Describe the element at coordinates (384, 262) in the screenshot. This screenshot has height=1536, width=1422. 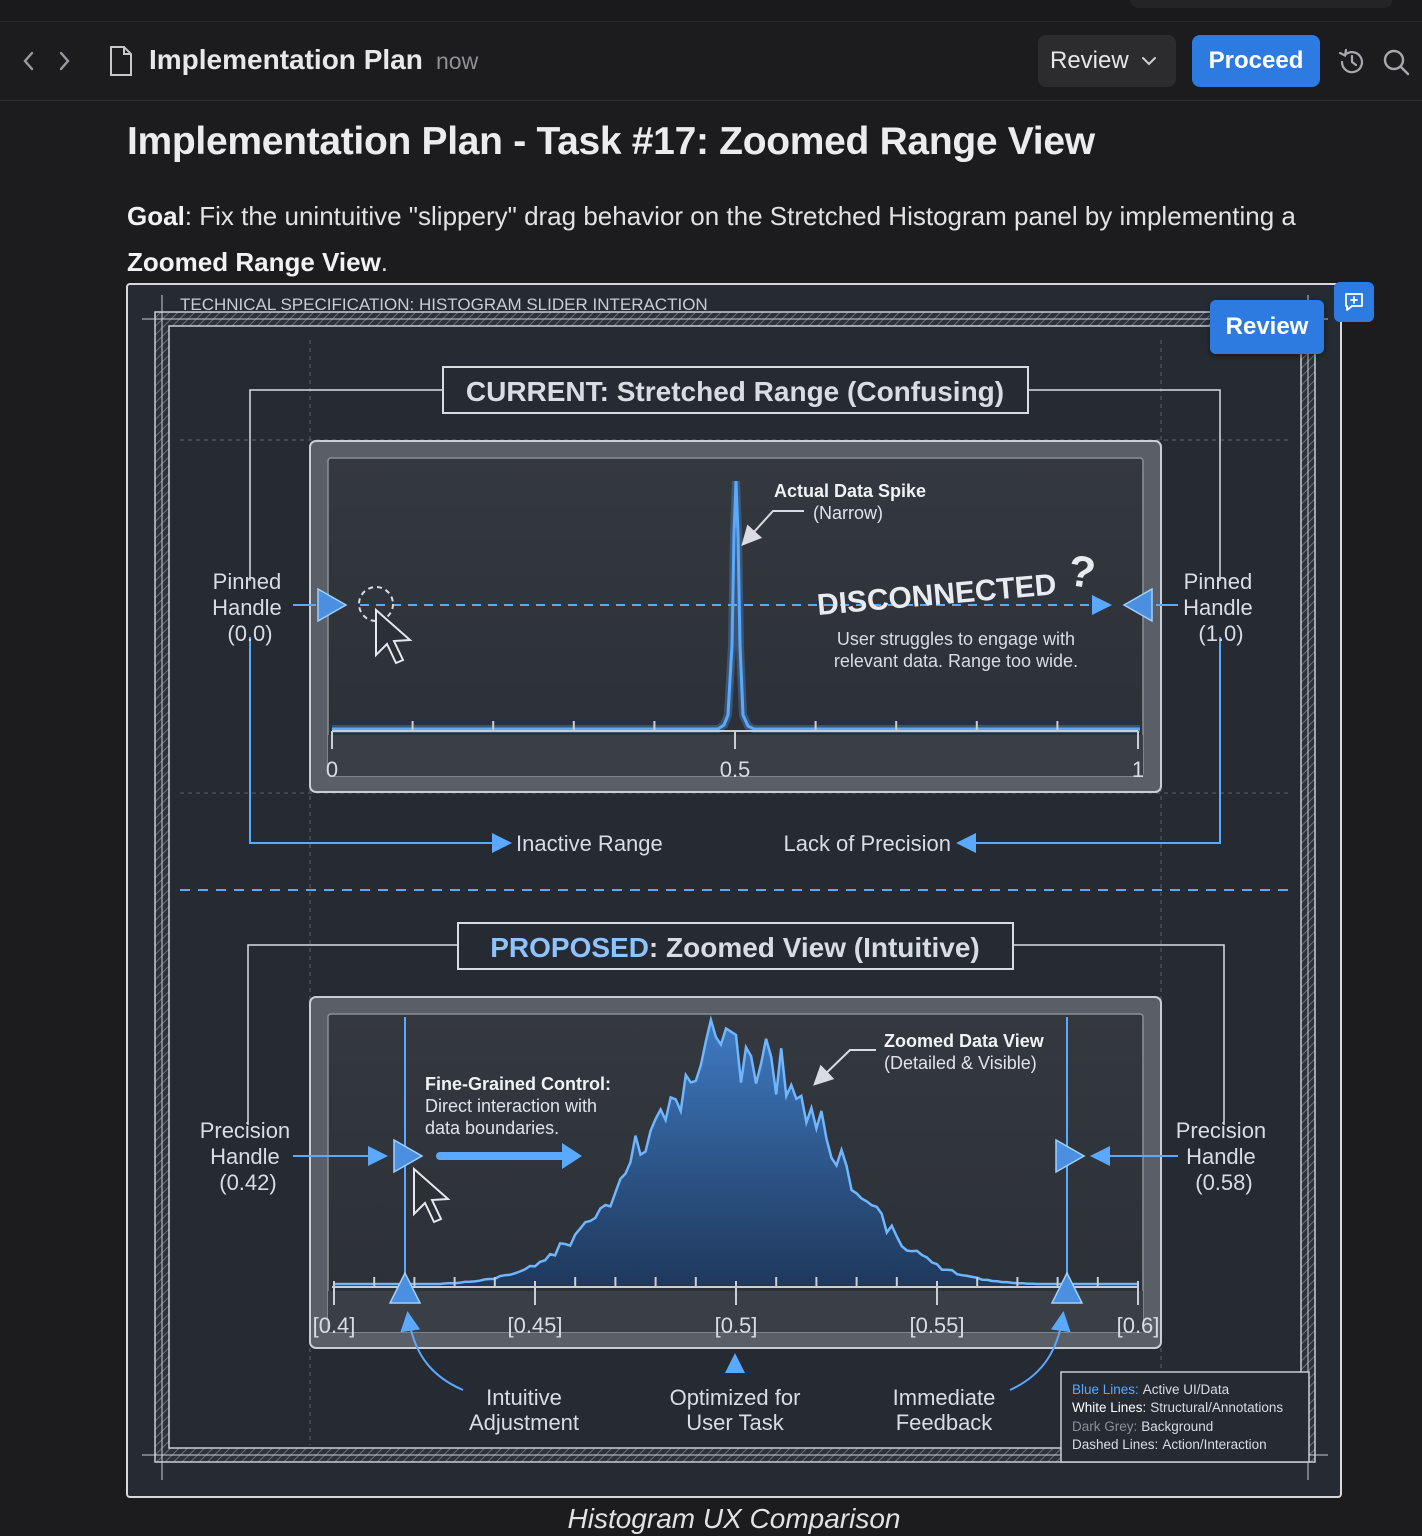
I see `goal-text-end: .` at that location.